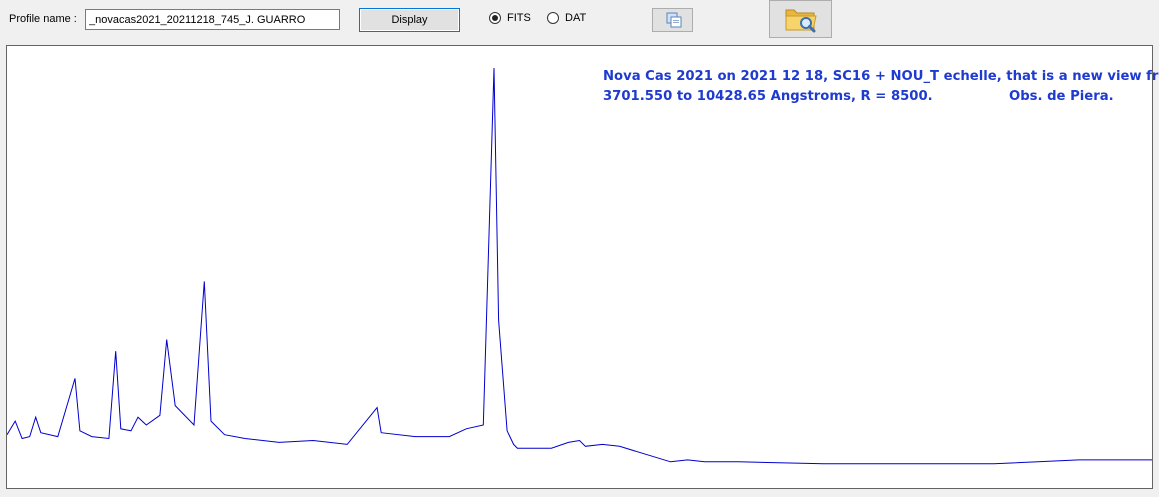  I want to click on copy-button, so click(672, 20).